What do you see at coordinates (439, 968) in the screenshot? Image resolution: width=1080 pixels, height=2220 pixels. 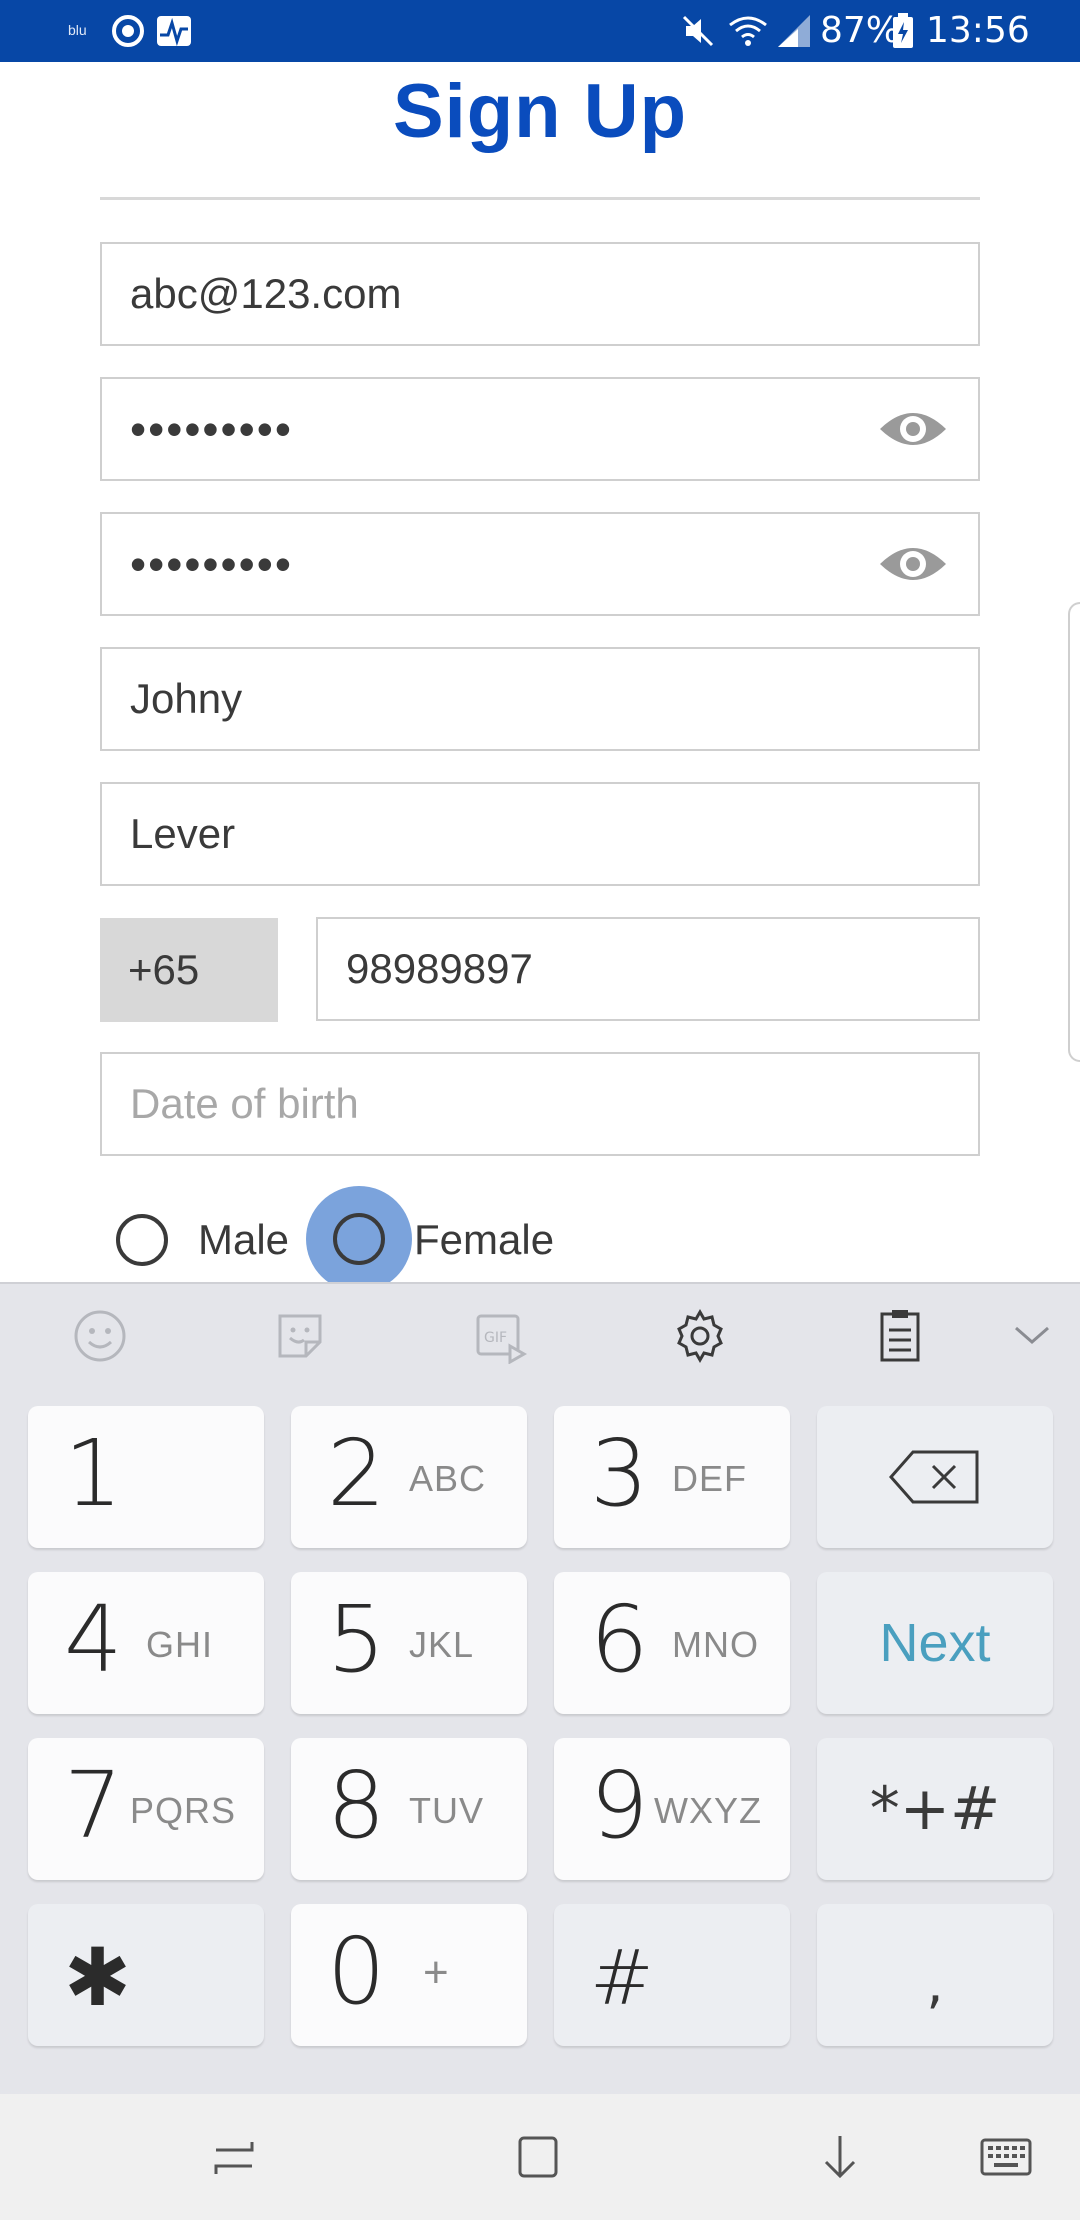 I see `phone-number-value: 98989897` at bounding box center [439, 968].